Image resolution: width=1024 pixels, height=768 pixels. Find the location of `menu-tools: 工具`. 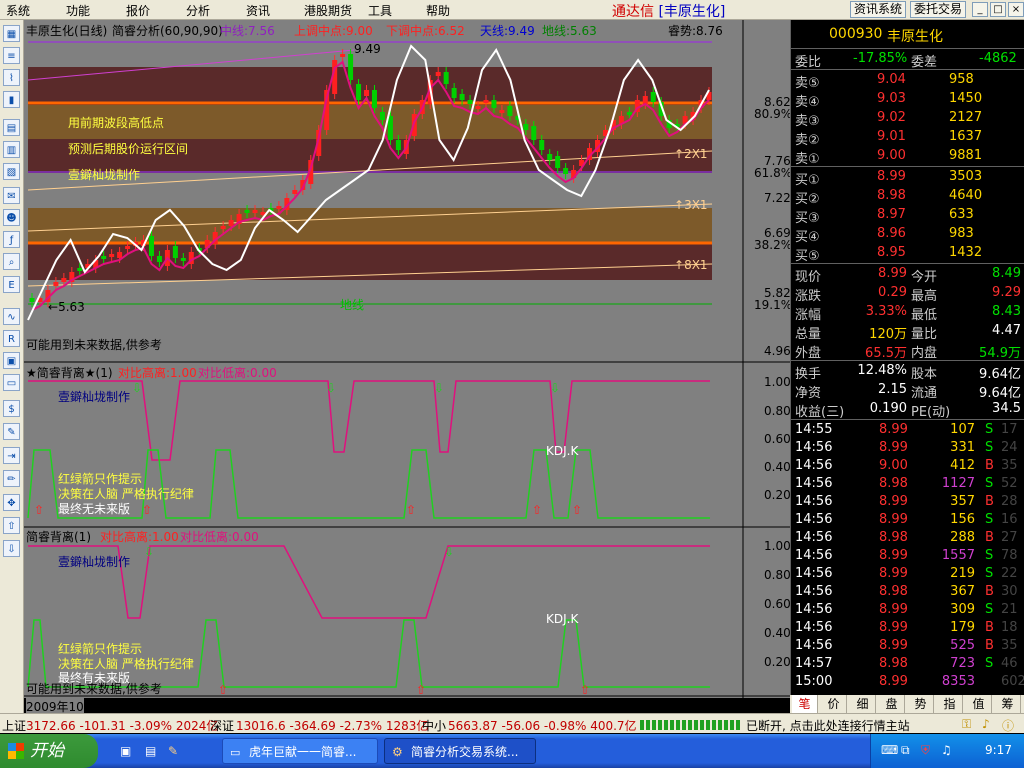

menu-tools: 工具 is located at coordinates (380, 10).